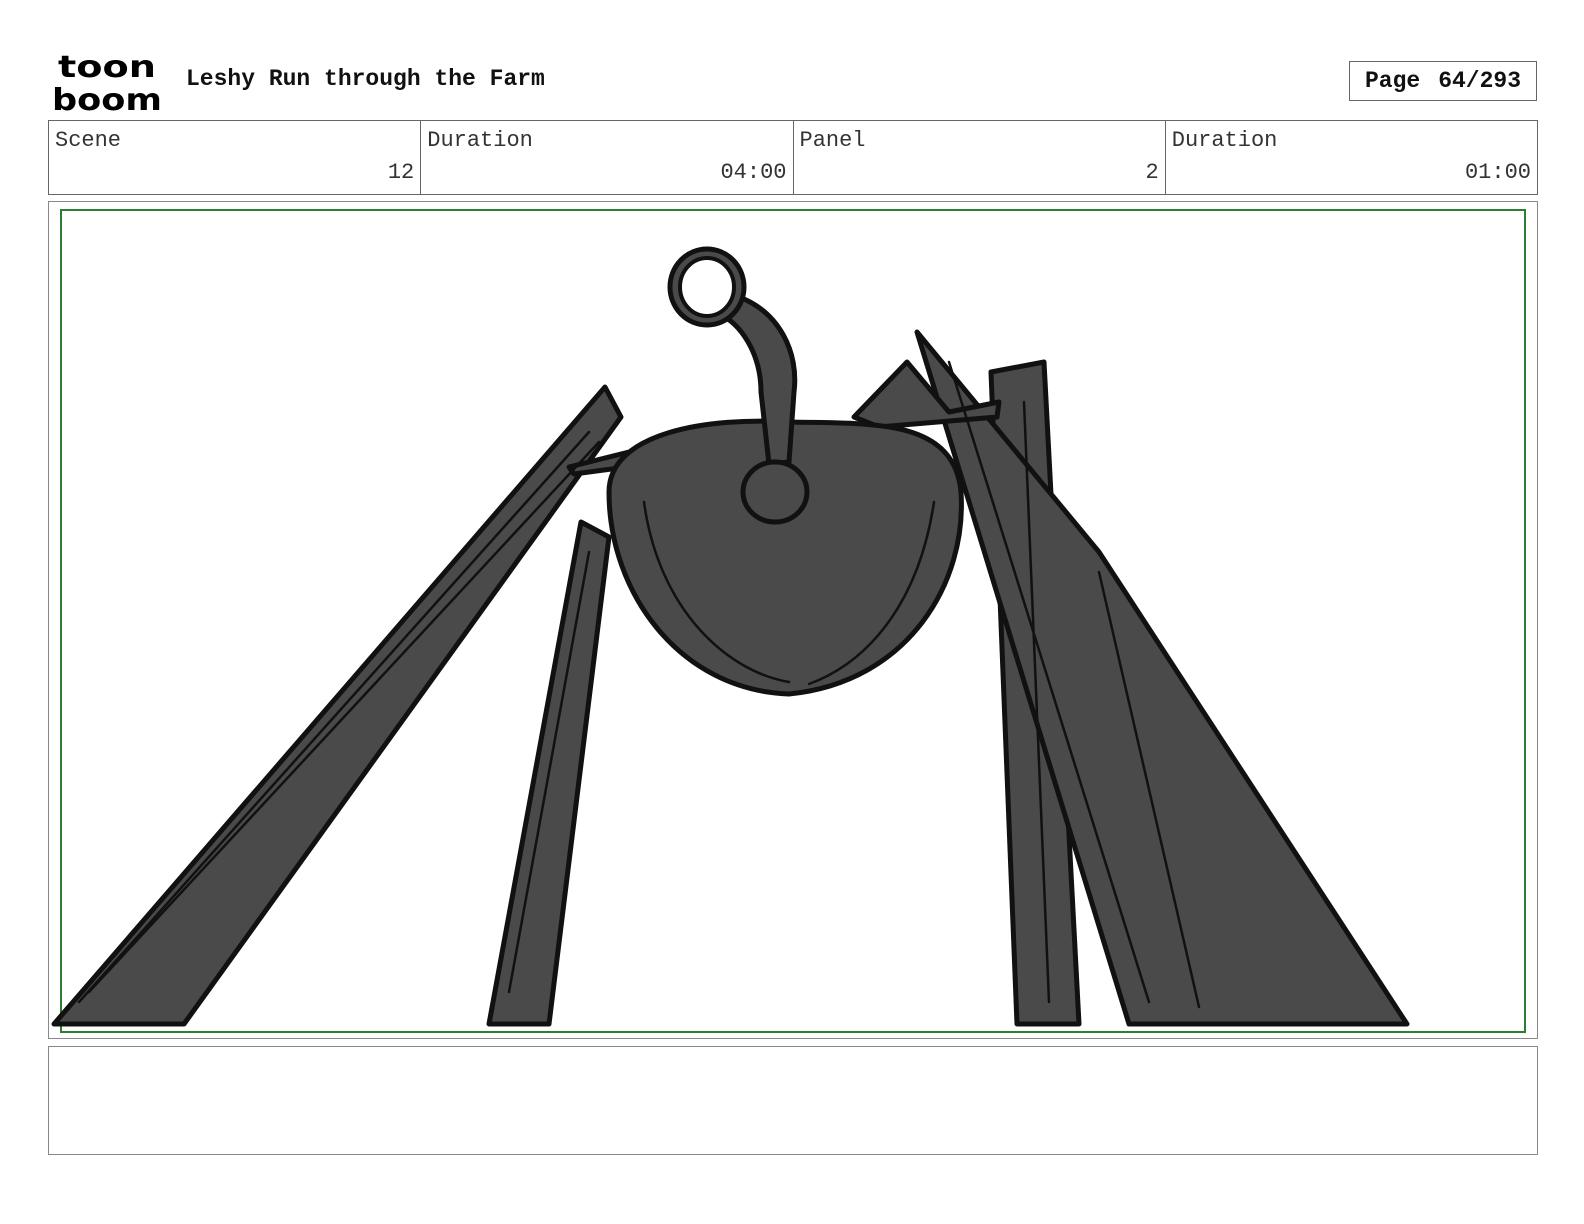 This screenshot has height=1224, width=1584. Describe the element at coordinates (793, 1100) in the screenshot. I see `panel-notes-box` at that location.